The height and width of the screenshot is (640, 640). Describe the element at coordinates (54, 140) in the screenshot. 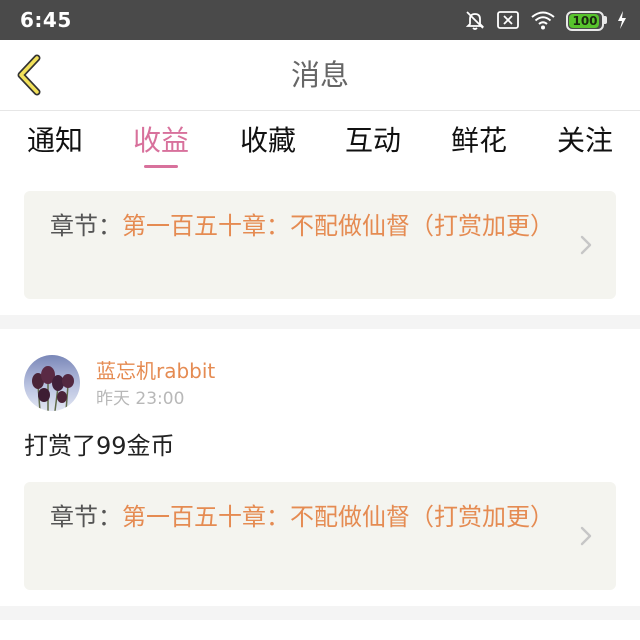

I see `tab-label: 通知` at that location.